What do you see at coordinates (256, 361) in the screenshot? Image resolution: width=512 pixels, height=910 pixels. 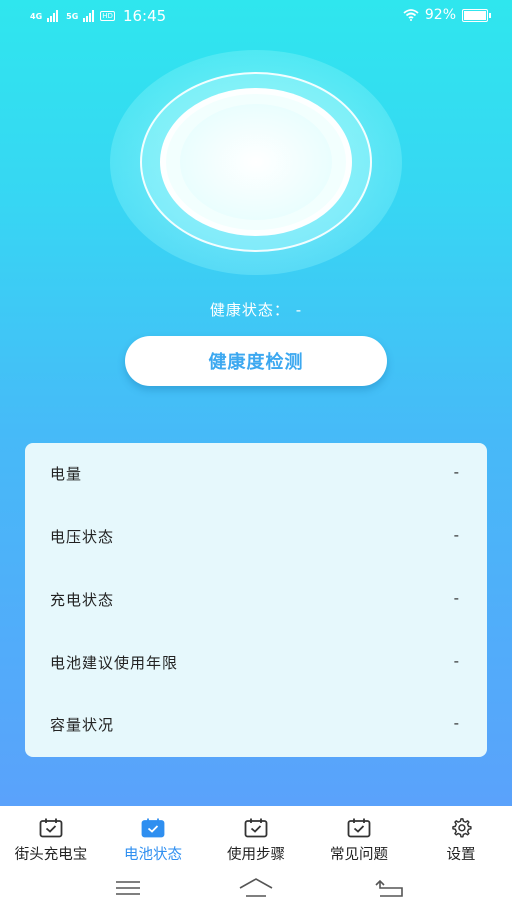 I see `health-check-button: 健康度检测` at bounding box center [256, 361].